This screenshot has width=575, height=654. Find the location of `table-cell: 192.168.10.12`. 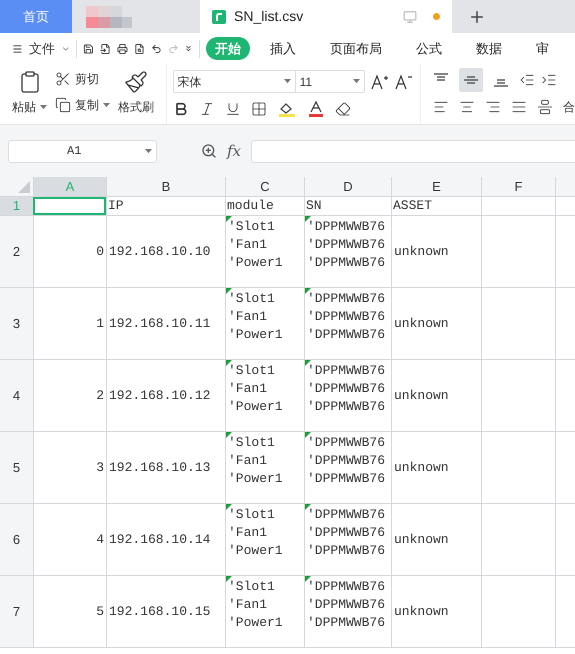

table-cell: 192.168.10.12 is located at coordinates (165, 395).